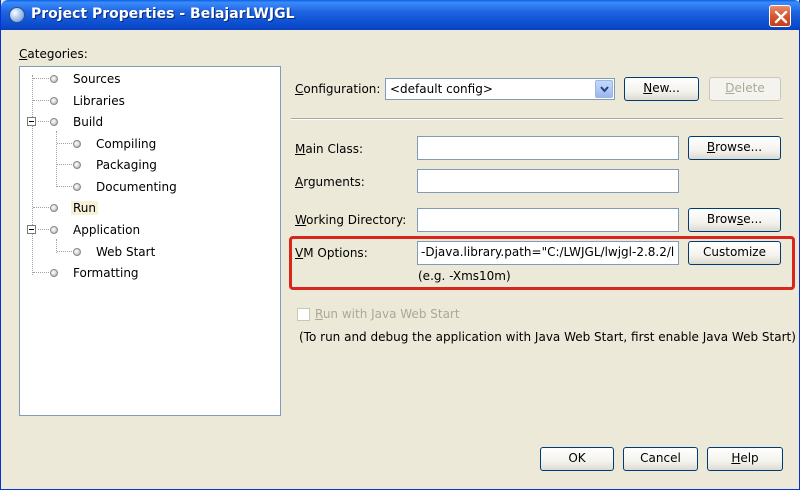 The height and width of the screenshot is (490, 800). Describe the element at coordinates (548, 181) in the screenshot. I see `arguments-field` at that location.